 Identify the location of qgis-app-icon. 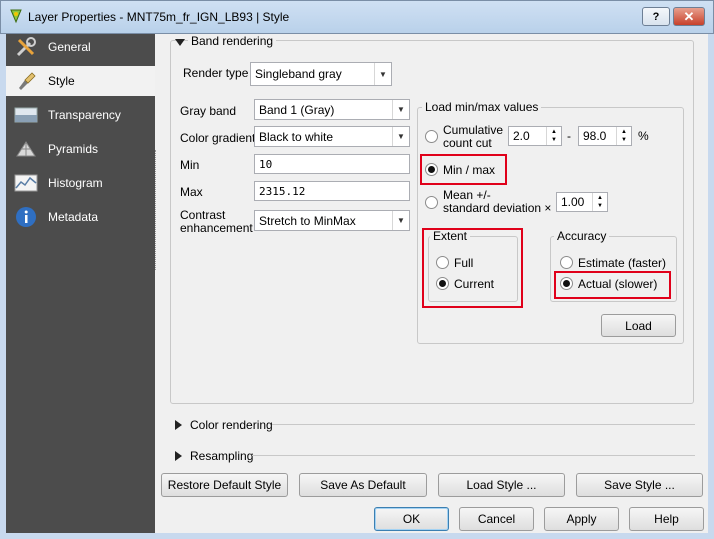
(16, 16).